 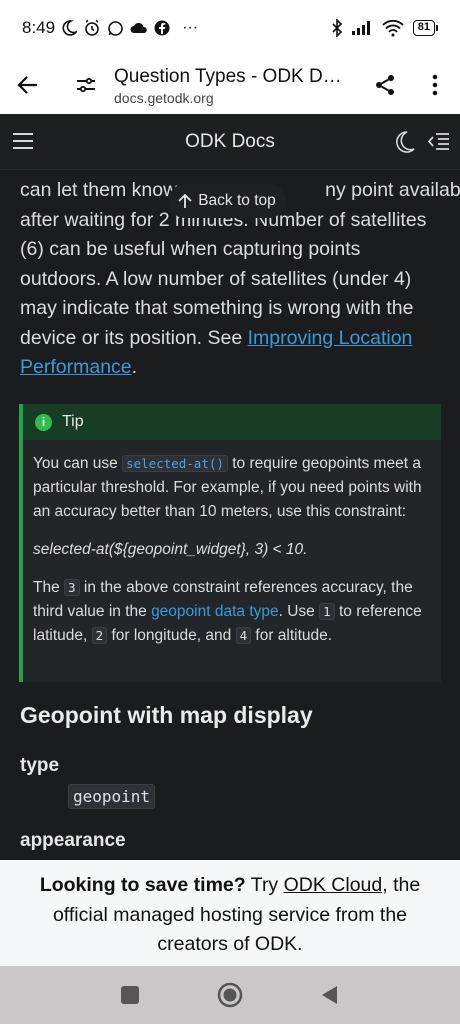 I want to click on arrow-left-icon, so click(x=27, y=85).